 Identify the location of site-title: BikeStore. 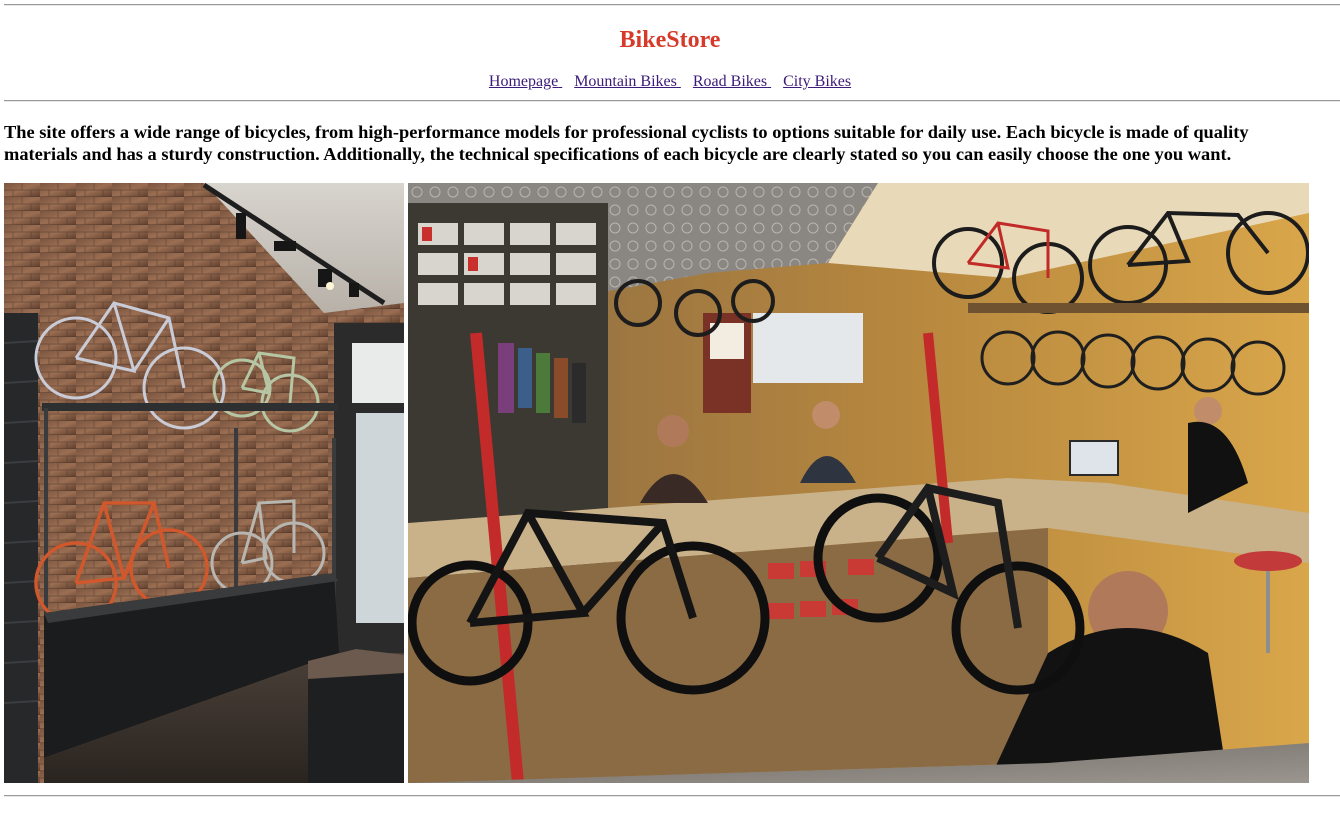
(670, 40).